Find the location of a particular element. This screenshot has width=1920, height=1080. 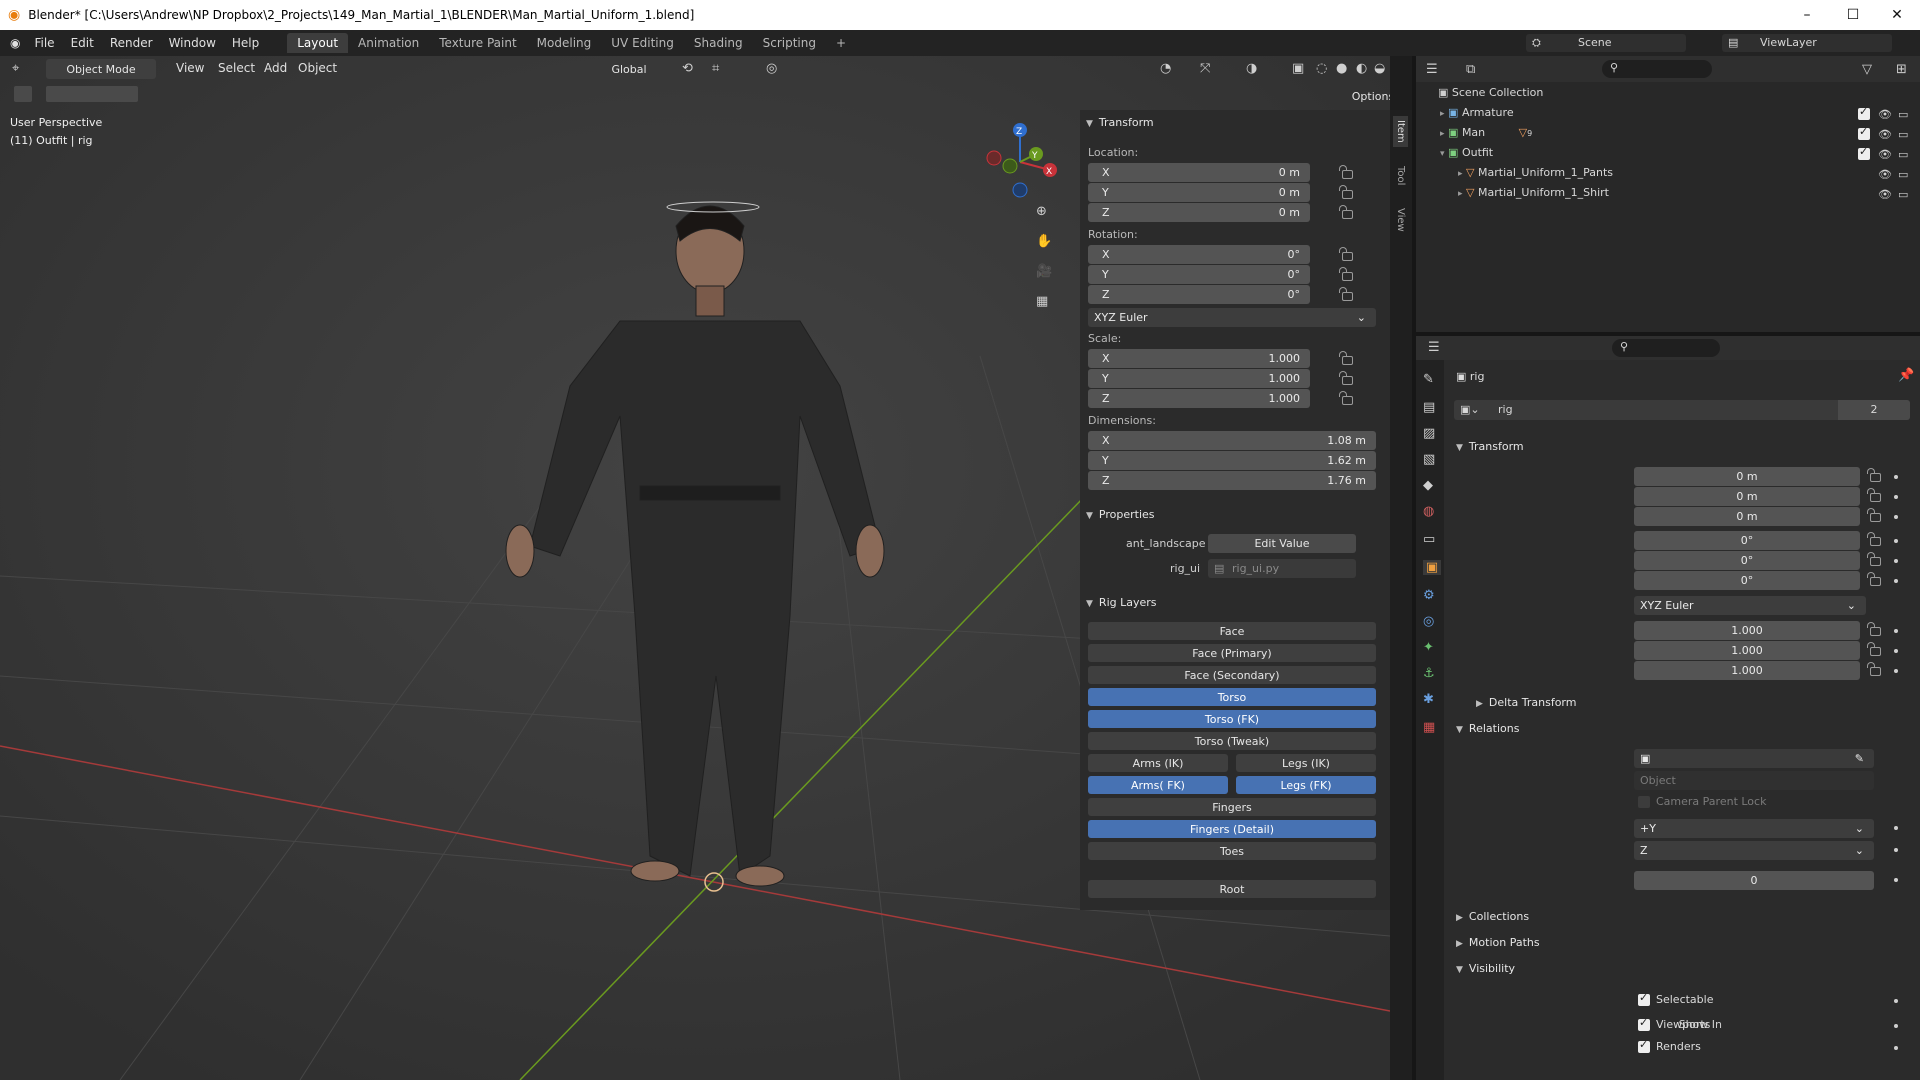

dimension-y-field: Y 1.62 m is located at coordinates (1232, 460).